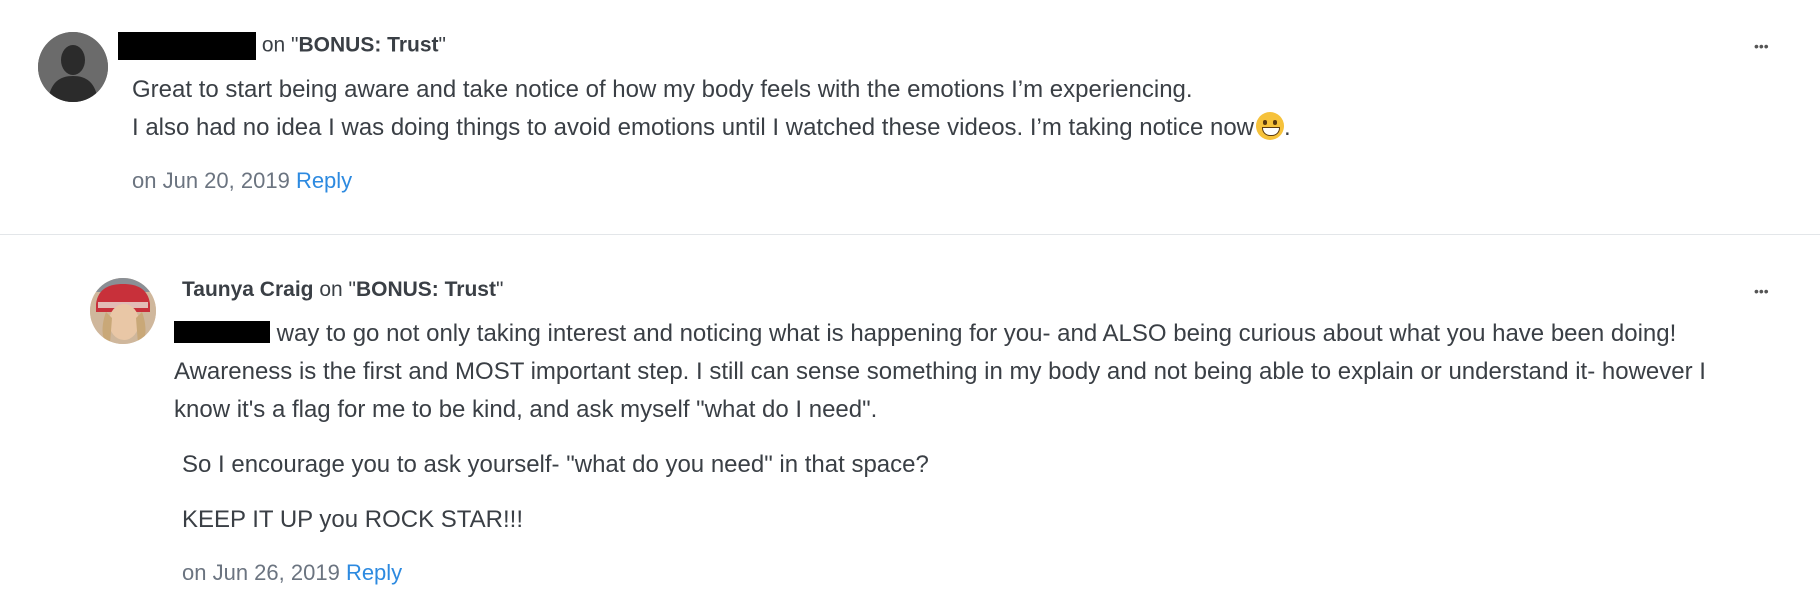 Image resolution: width=1820 pixels, height=615 pixels. What do you see at coordinates (353, 519) in the screenshot?
I see `body-paragraph: KEEP IT UP you ROCK STAR!!!` at bounding box center [353, 519].